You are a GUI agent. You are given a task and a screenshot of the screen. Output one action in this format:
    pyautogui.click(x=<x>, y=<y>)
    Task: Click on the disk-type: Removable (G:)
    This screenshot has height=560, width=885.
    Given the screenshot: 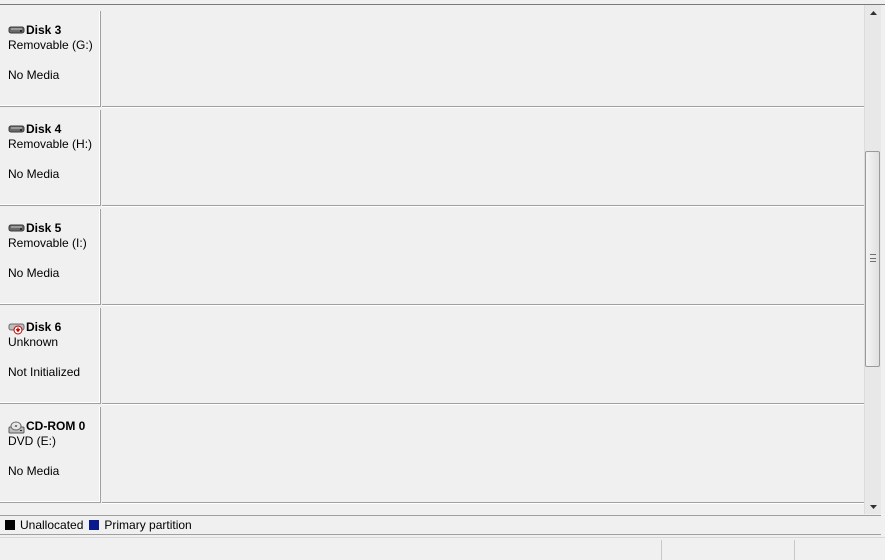 What is the action you would take?
    pyautogui.click(x=50, y=45)
    